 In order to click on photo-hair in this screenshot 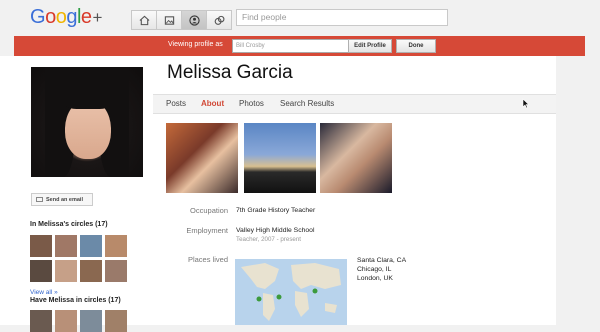, I will do `click(88, 88)`.